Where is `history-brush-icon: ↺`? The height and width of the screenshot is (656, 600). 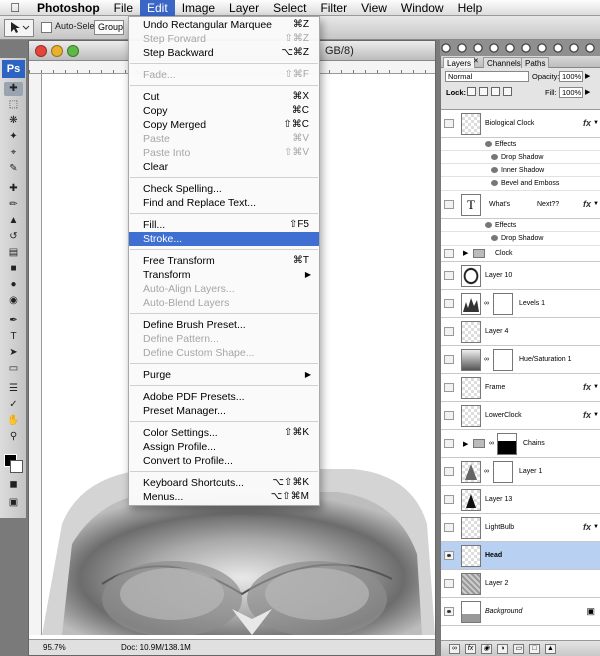 history-brush-icon: ↺ is located at coordinates (13, 237).